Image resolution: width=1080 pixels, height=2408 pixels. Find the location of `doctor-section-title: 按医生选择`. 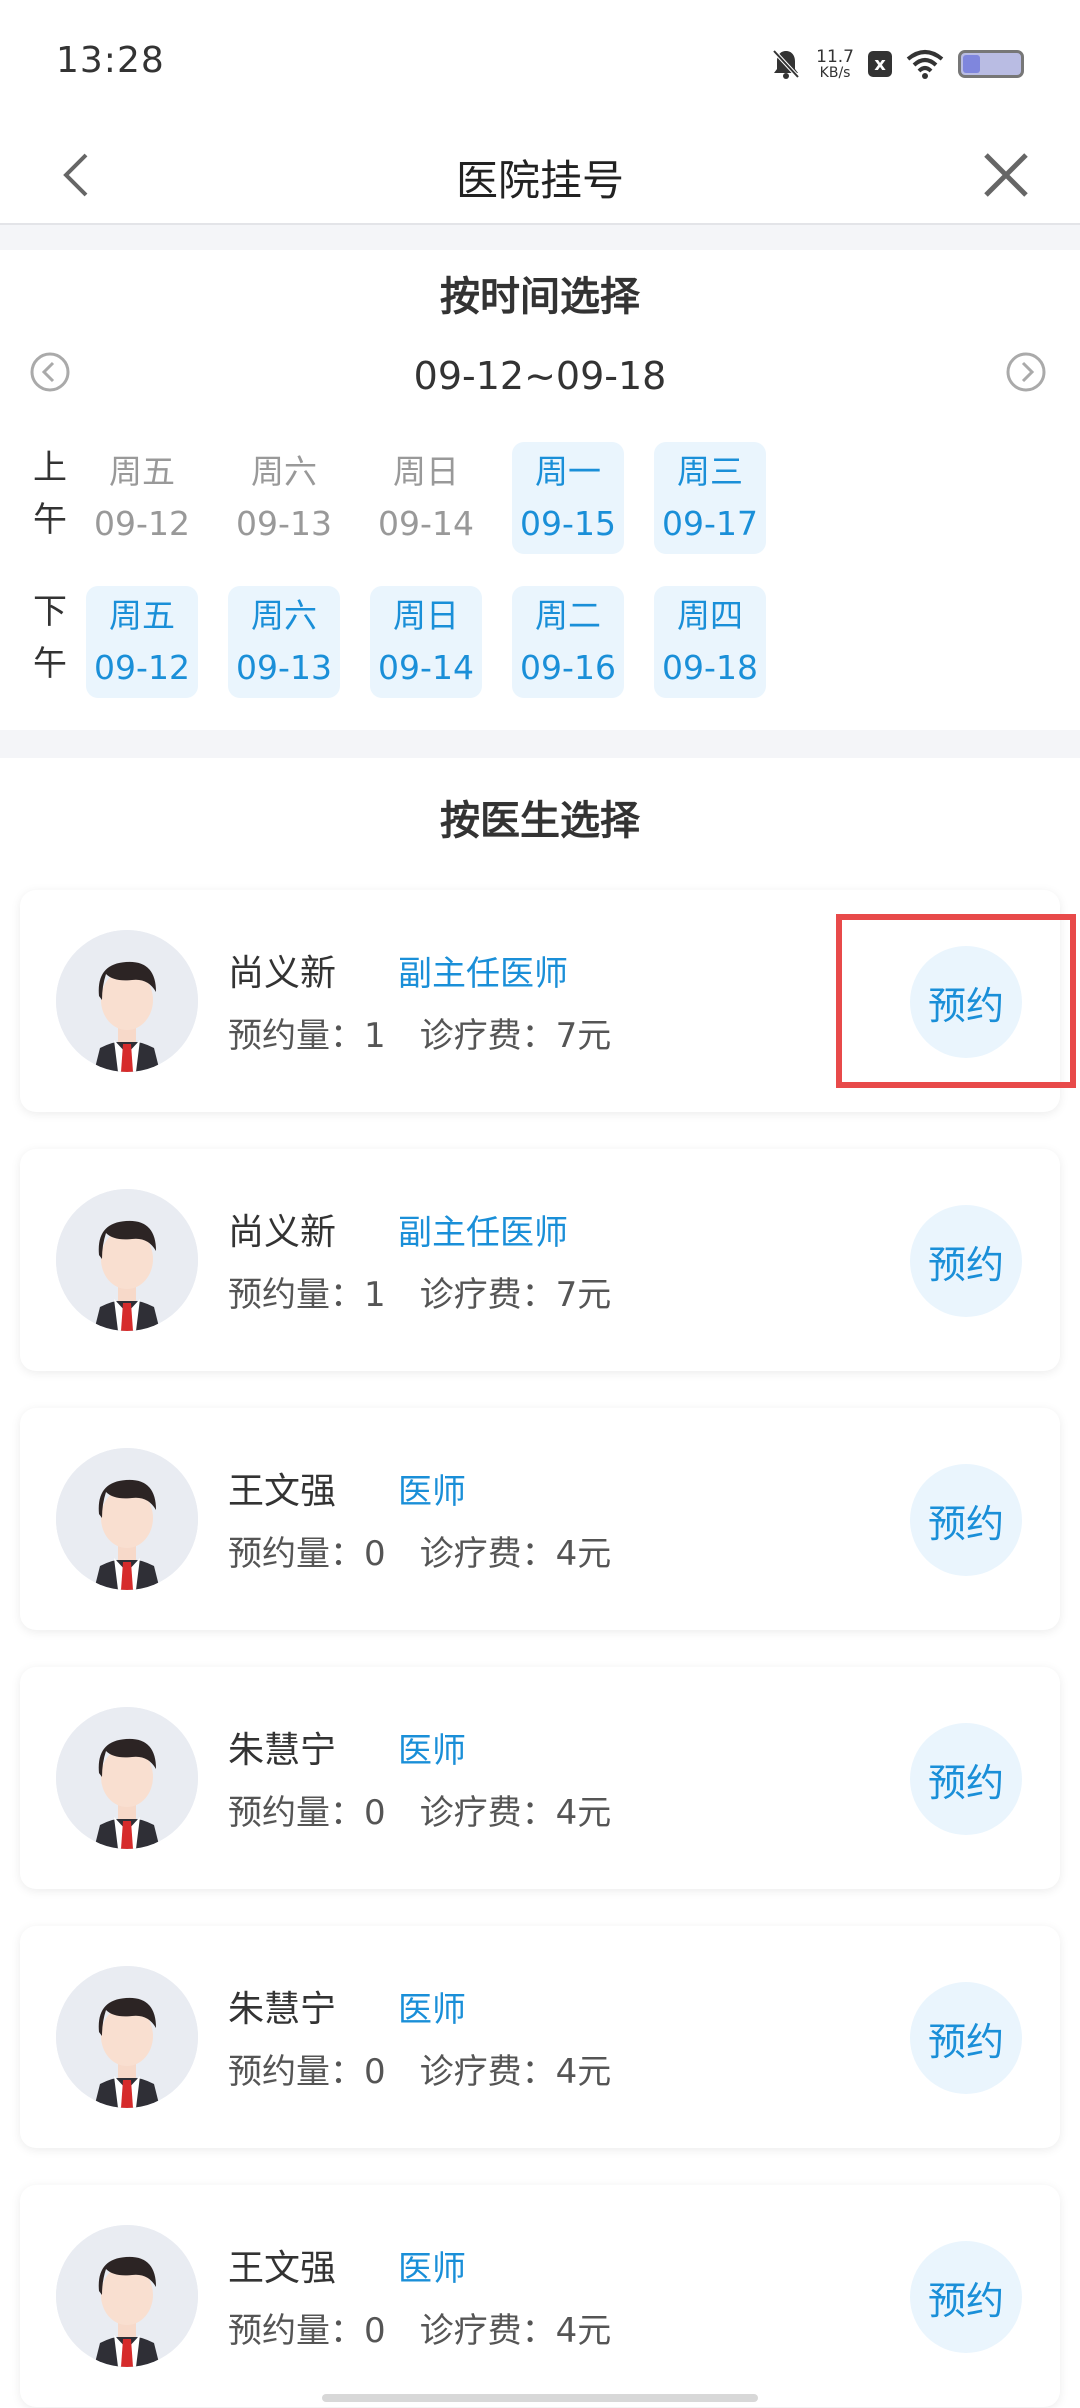

doctor-section-title: 按医生选择 is located at coordinates (540, 821).